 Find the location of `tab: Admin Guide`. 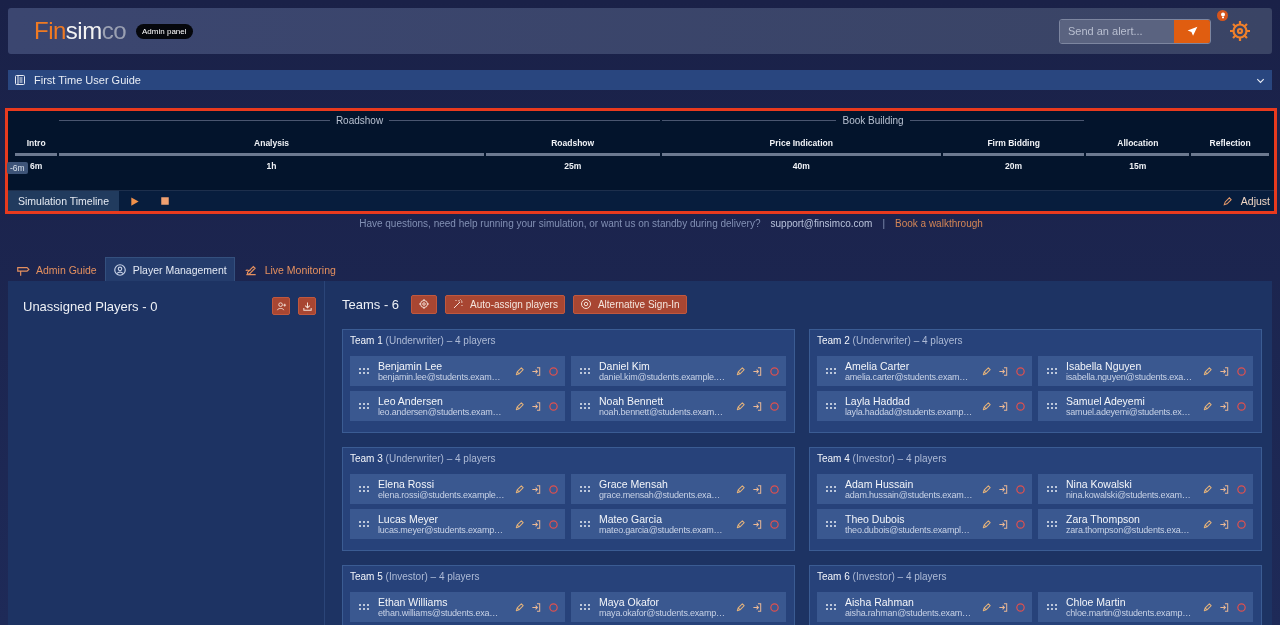

tab: Admin Guide is located at coordinates (56, 269).